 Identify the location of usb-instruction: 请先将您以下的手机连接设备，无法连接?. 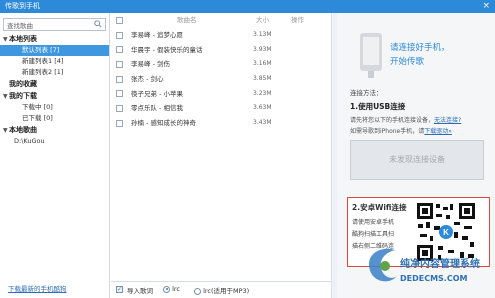
(405, 119).